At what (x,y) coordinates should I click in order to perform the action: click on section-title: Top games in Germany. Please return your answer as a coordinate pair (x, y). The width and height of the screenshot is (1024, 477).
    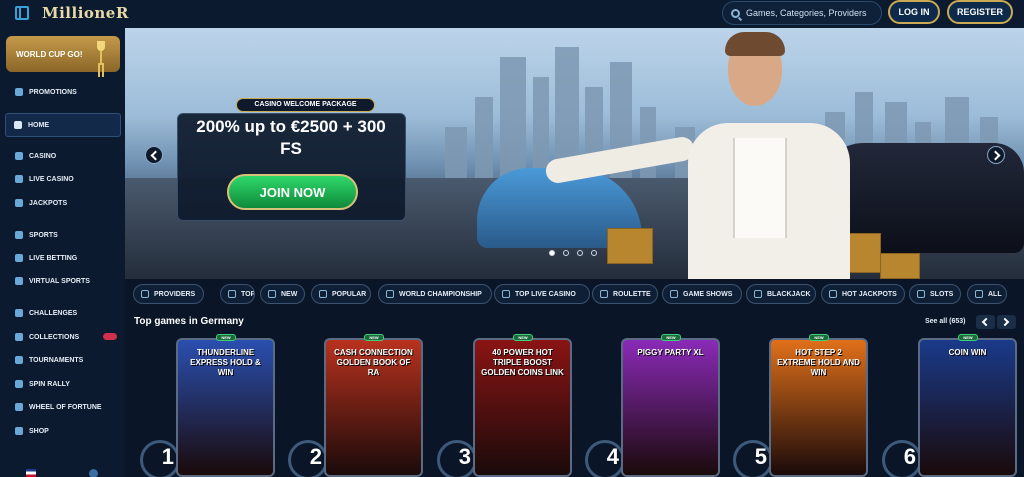
    Looking at the image, I should click on (189, 321).